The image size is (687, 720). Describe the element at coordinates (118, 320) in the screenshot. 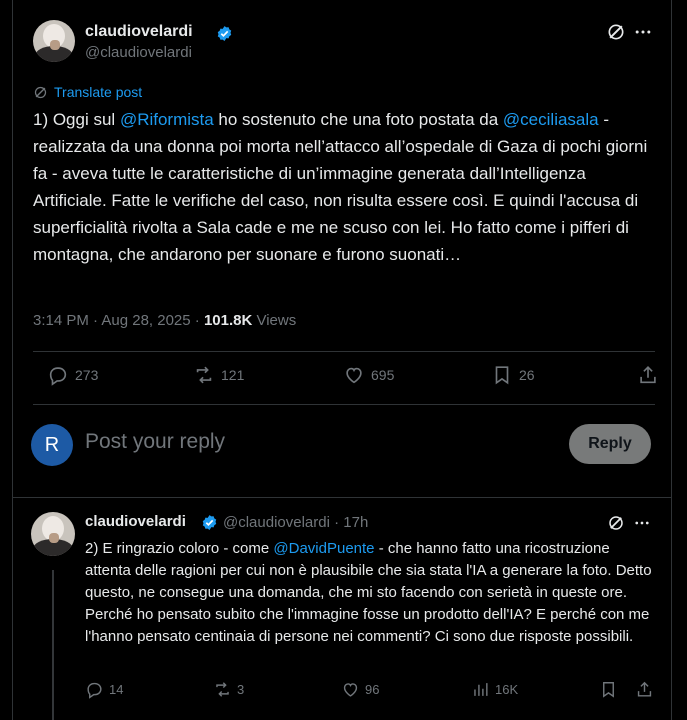

I see `post-timestamp: 3:14 PM · Aug 28, 2025 ·` at that location.